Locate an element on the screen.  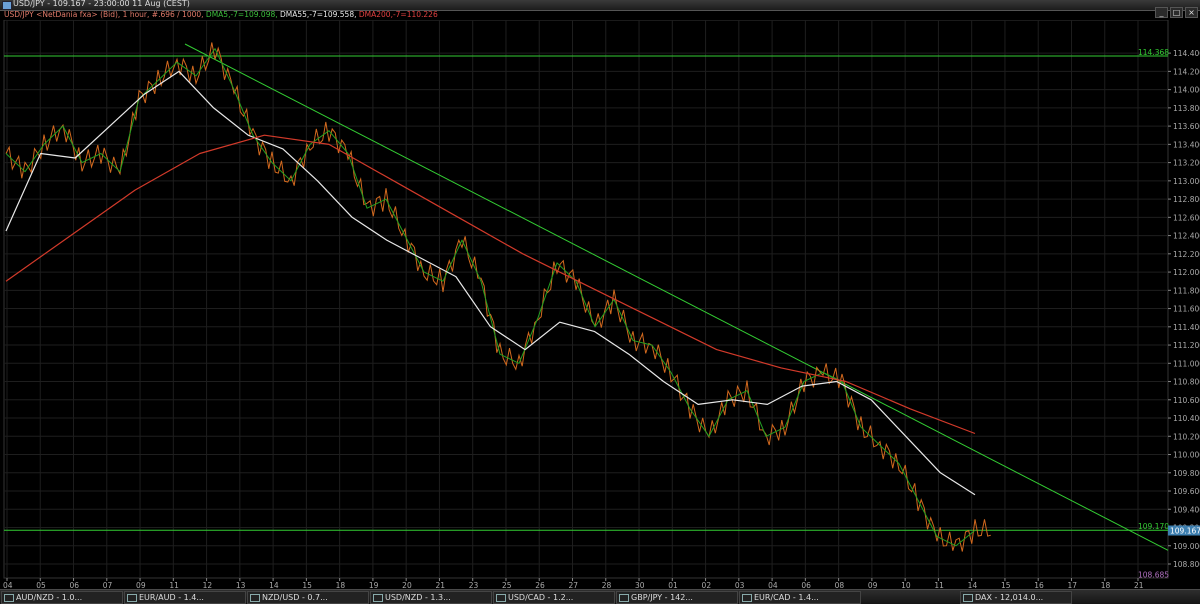
x-tick-label: 01 is located at coordinates (673, 585).